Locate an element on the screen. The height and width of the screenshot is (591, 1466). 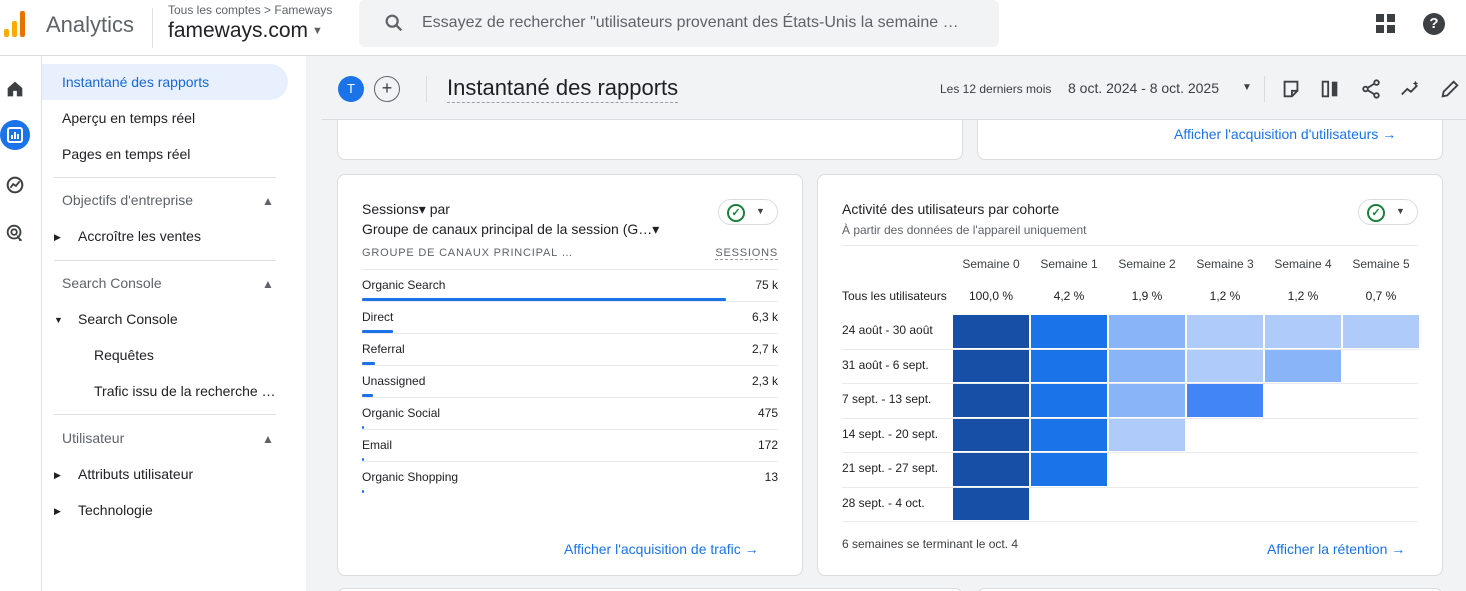
table-row: Organic Shopping 13 is located at coordinates (570, 477).